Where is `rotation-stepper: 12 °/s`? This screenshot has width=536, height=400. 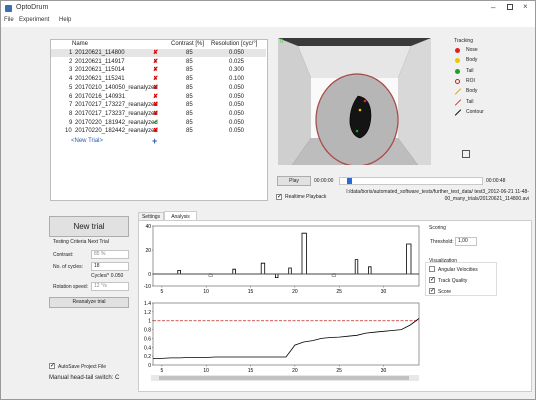 rotation-stepper: 12 °/s is located at coordinates (110, 286).